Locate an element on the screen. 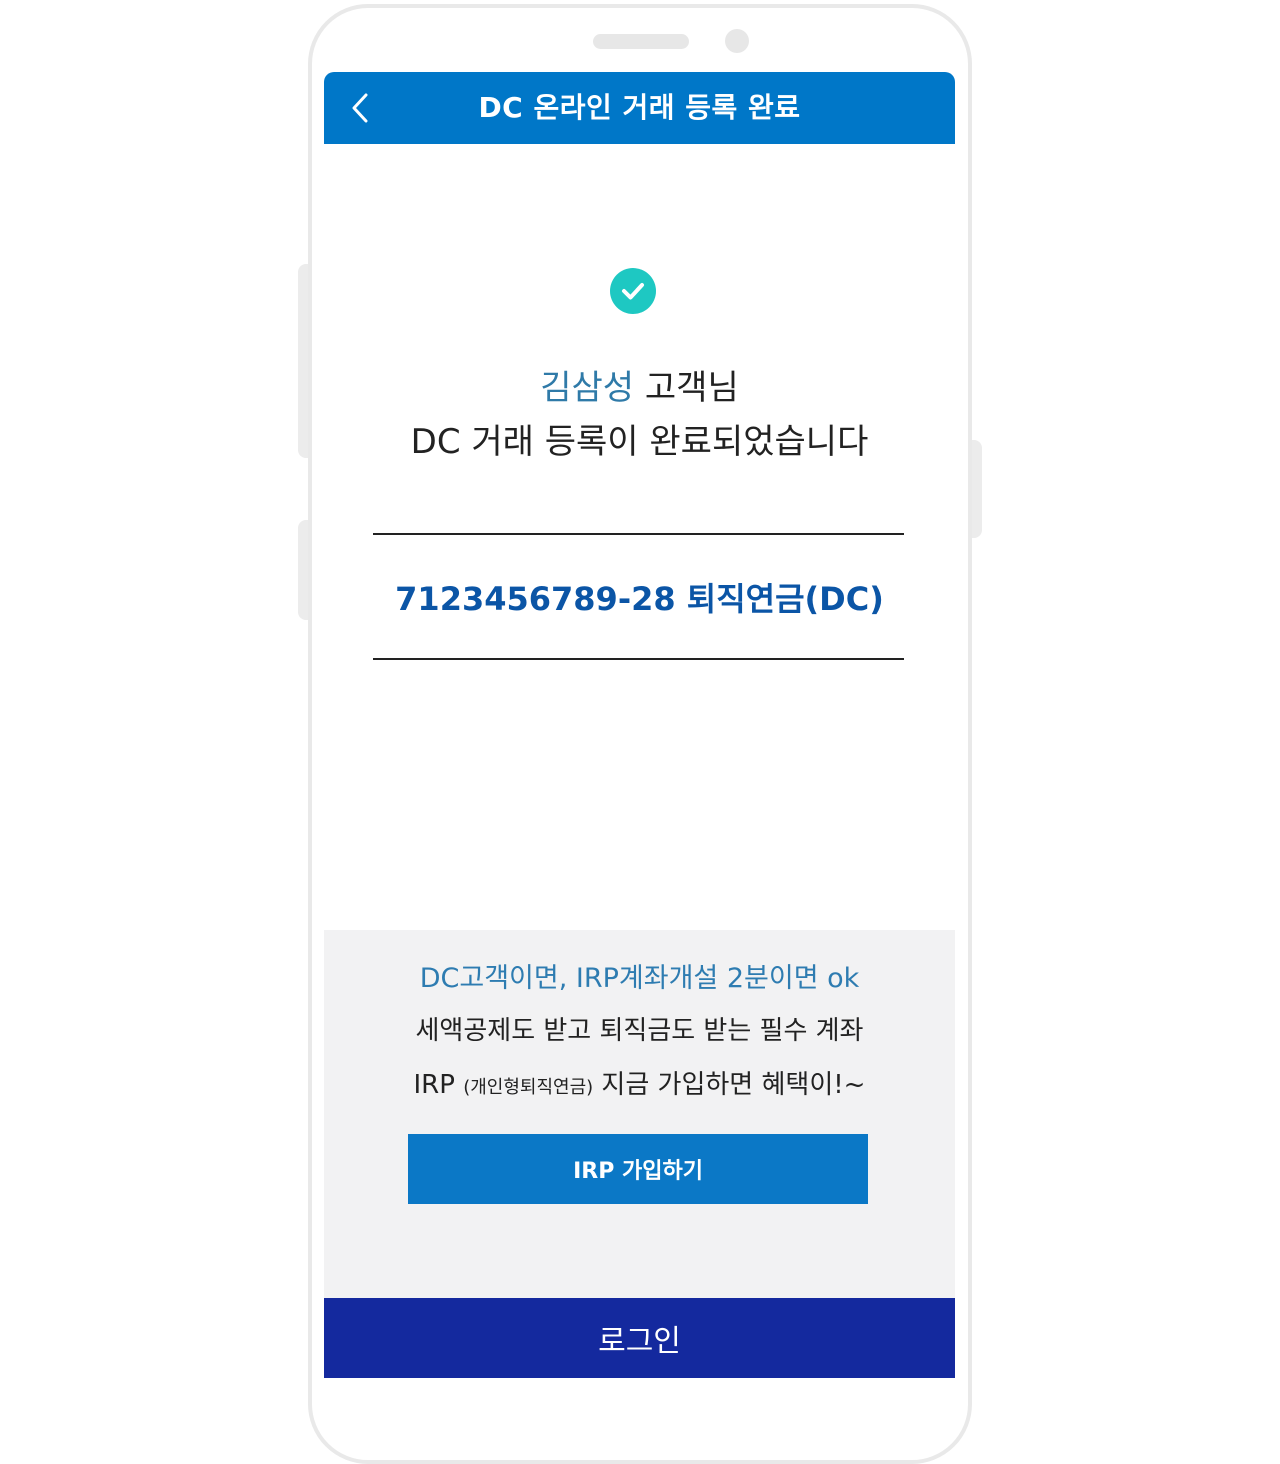 Image resolution: width=1280 pixels, height=1464 pixels. promo-line: 세액공제도 받고 퇴직금도 받는 필수 계좌 is located at coordinates (639, 1031).